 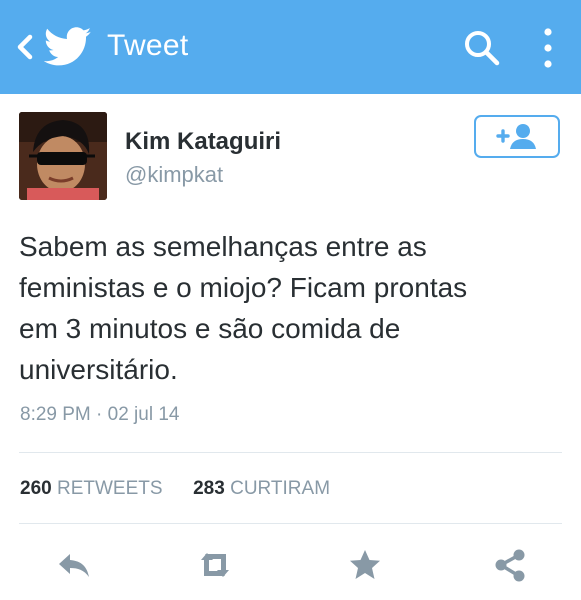 I want to click on tweet-line: Sabem as semelhanças entre as, so click(x=223, y=246).